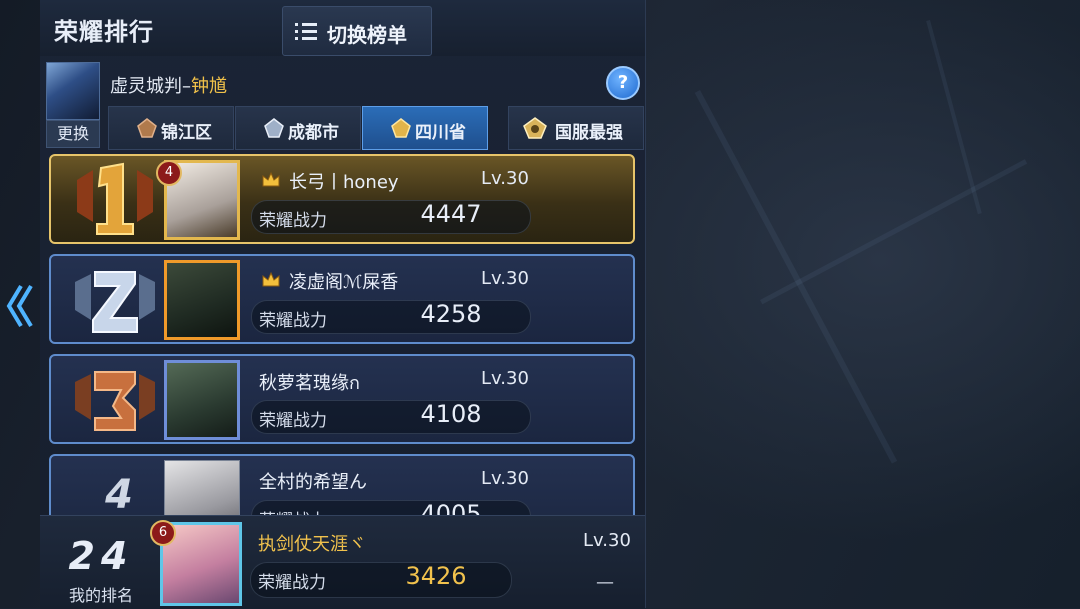 This screenshot has width=1080, height=609. Describe the element at coordinates (292, 583) in the screenshot. I see `my-power-label: 荣耀战力` at that location.